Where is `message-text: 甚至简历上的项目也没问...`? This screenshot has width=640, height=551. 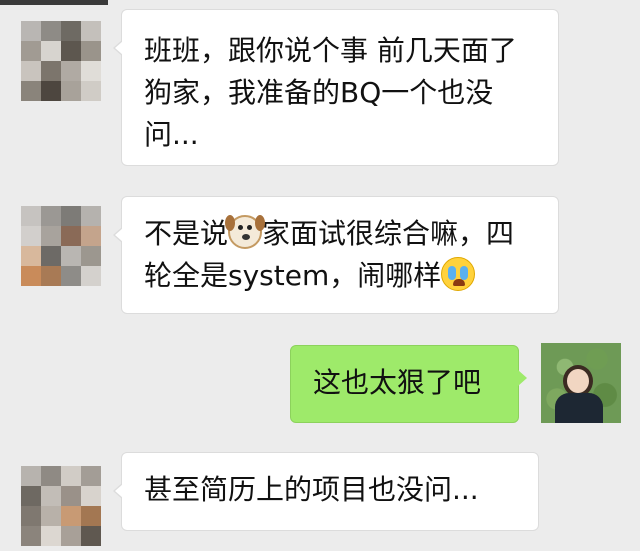 message-text: 甚至简历上的项目也没问... is located at coordinates (311, 489).